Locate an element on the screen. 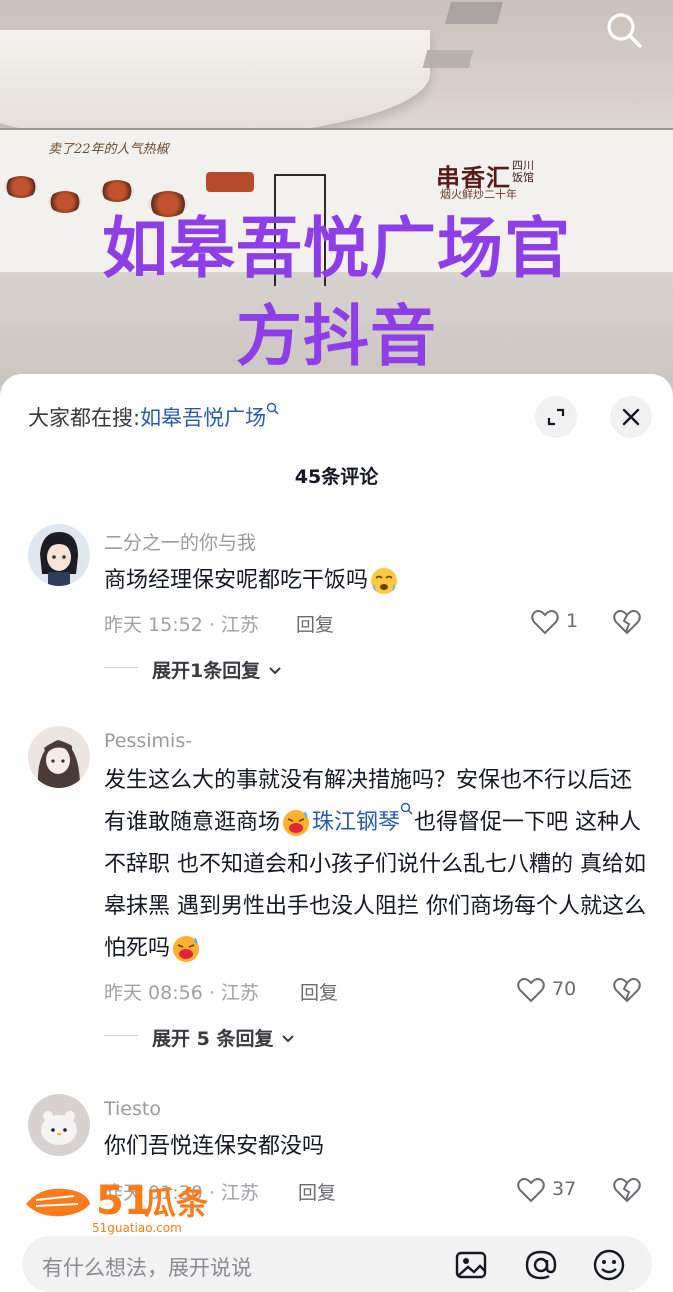 This screenshot has height=1292, width=673. restaurant-tagline: 烟火鲜炒二十年 is located at coordinates (478, 194).